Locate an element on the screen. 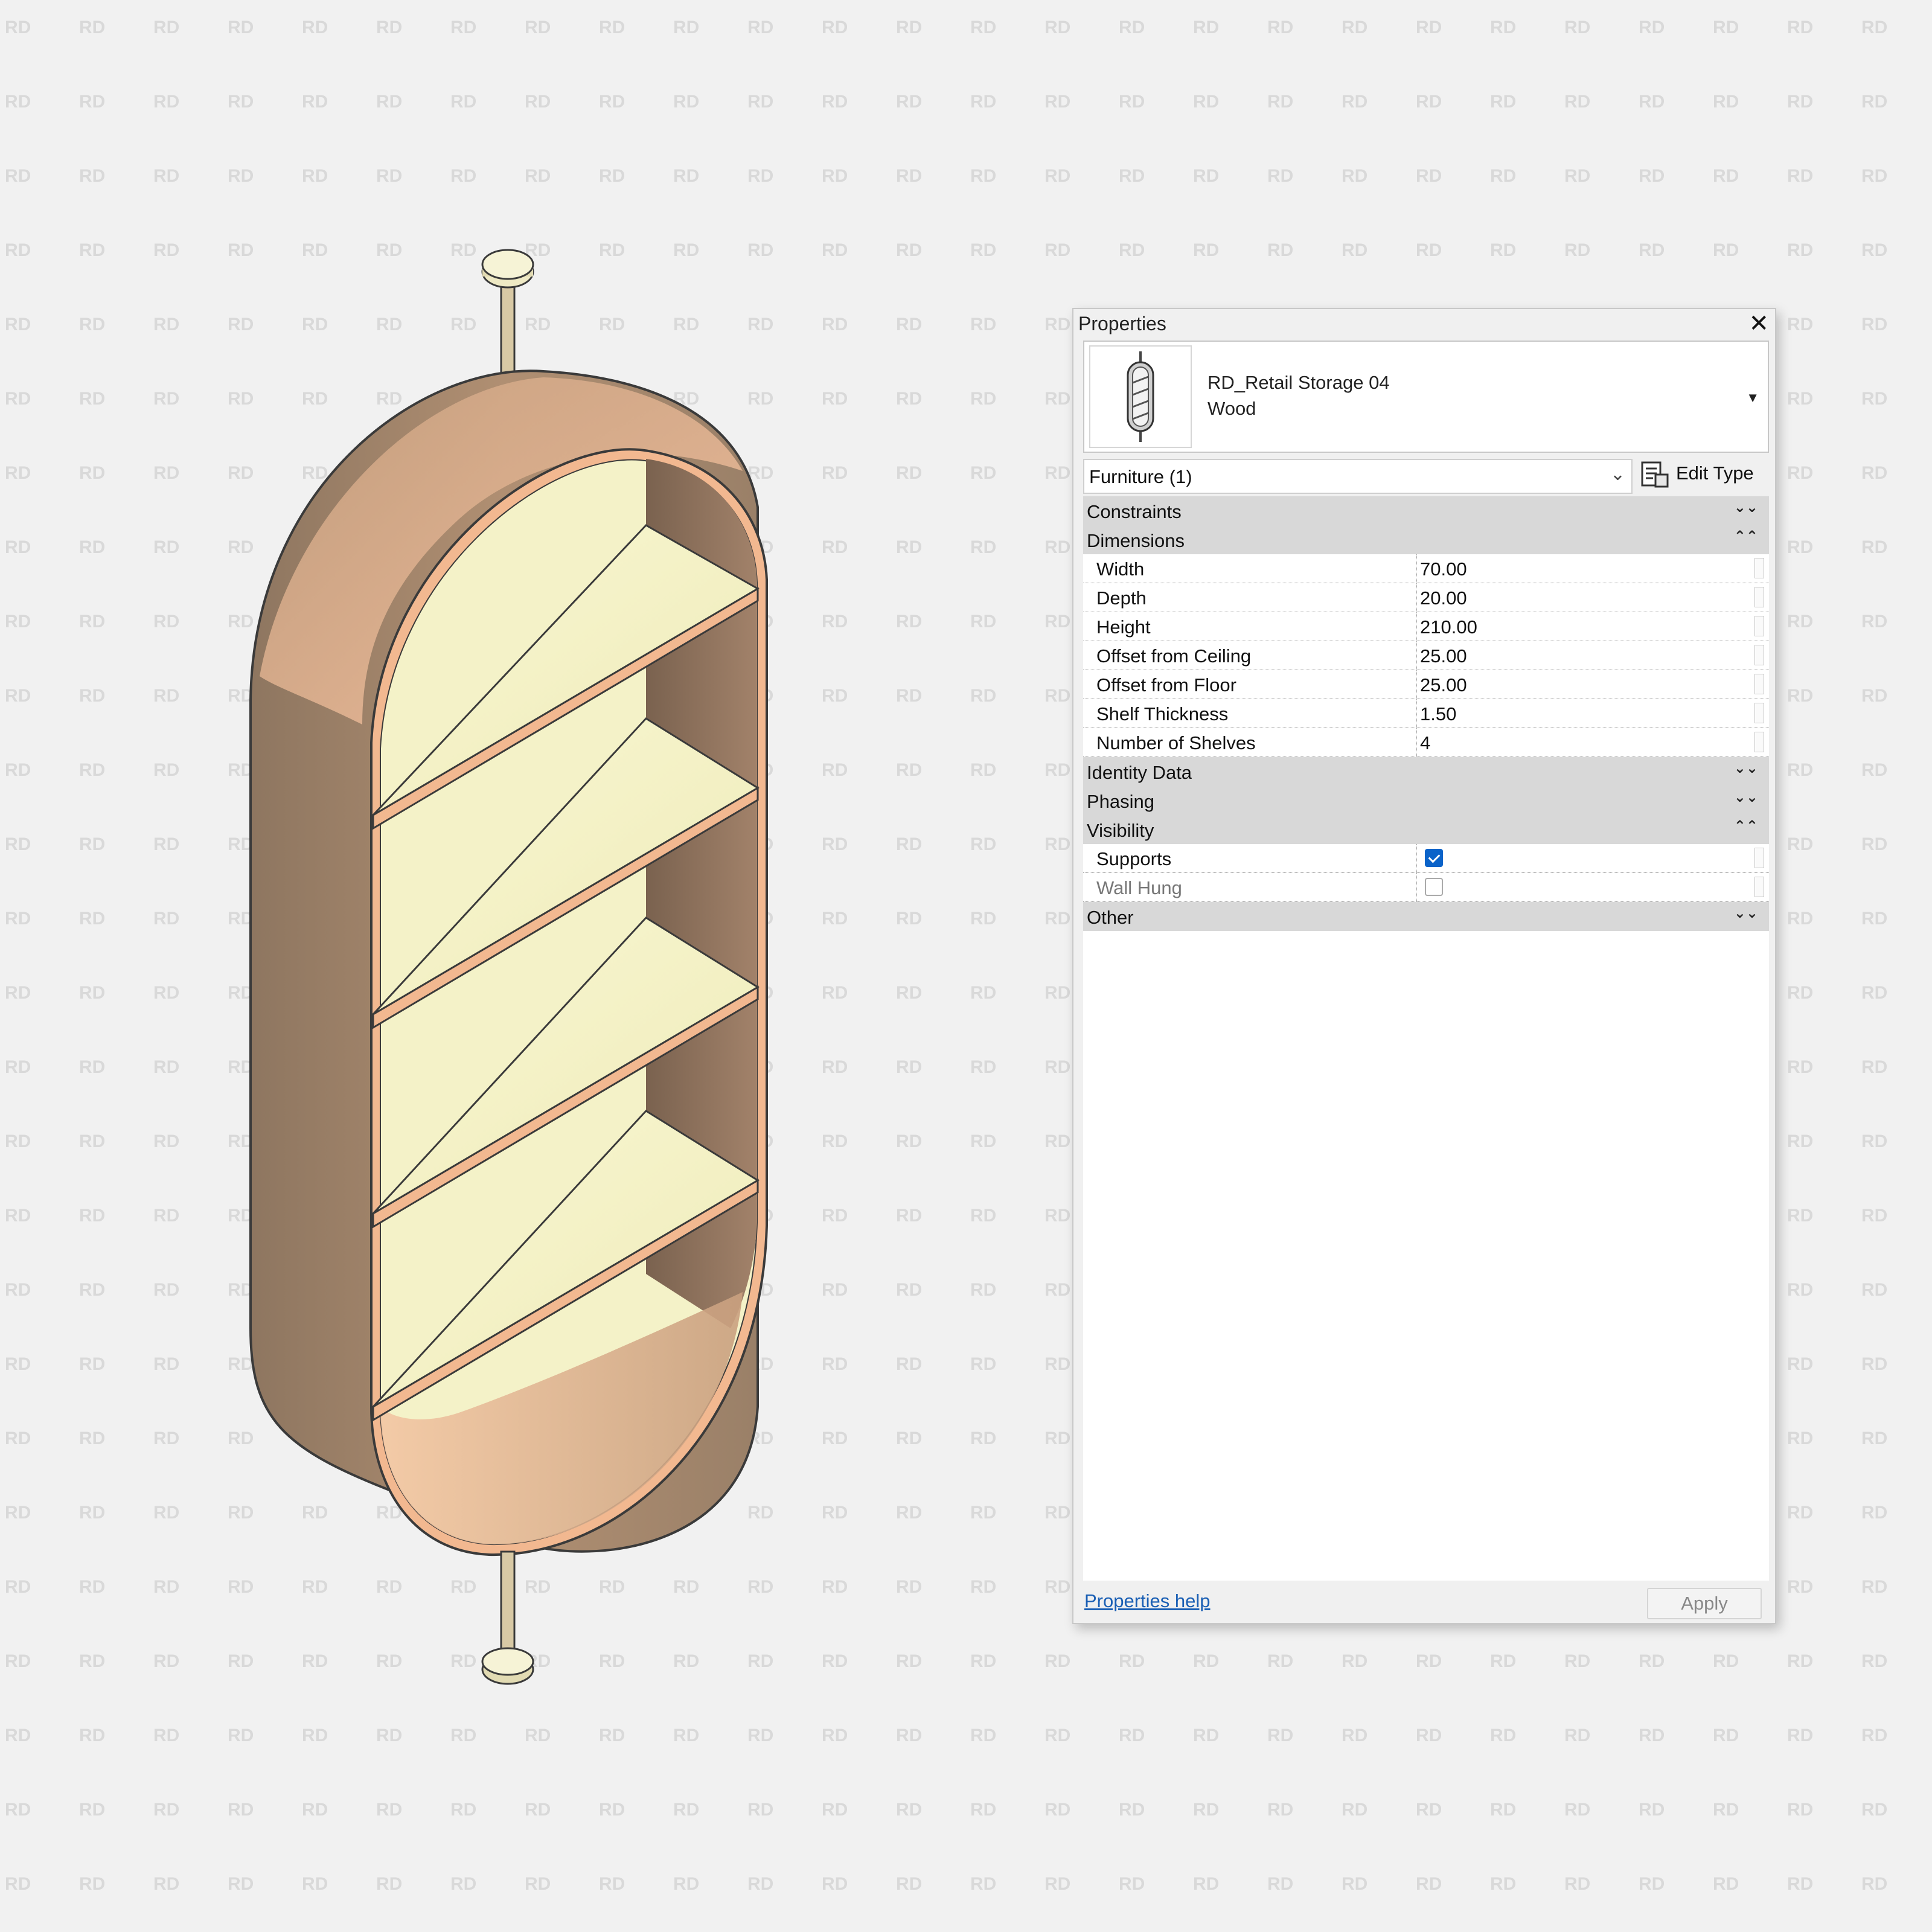 This screenshot has width=1932, height=1932. properties-title: Properties is located at coordinates (1122, 323).